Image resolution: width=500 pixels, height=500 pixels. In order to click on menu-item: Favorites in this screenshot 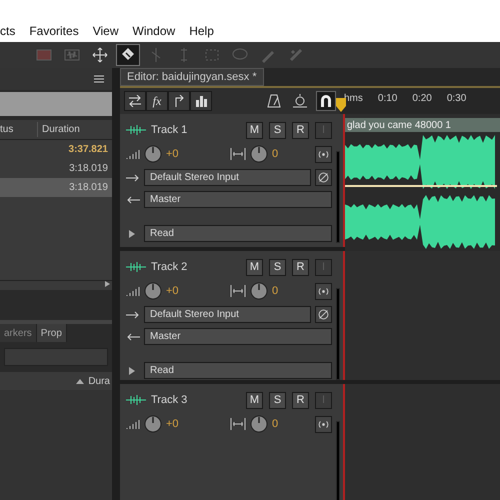, I will do `click(54, 31)`.